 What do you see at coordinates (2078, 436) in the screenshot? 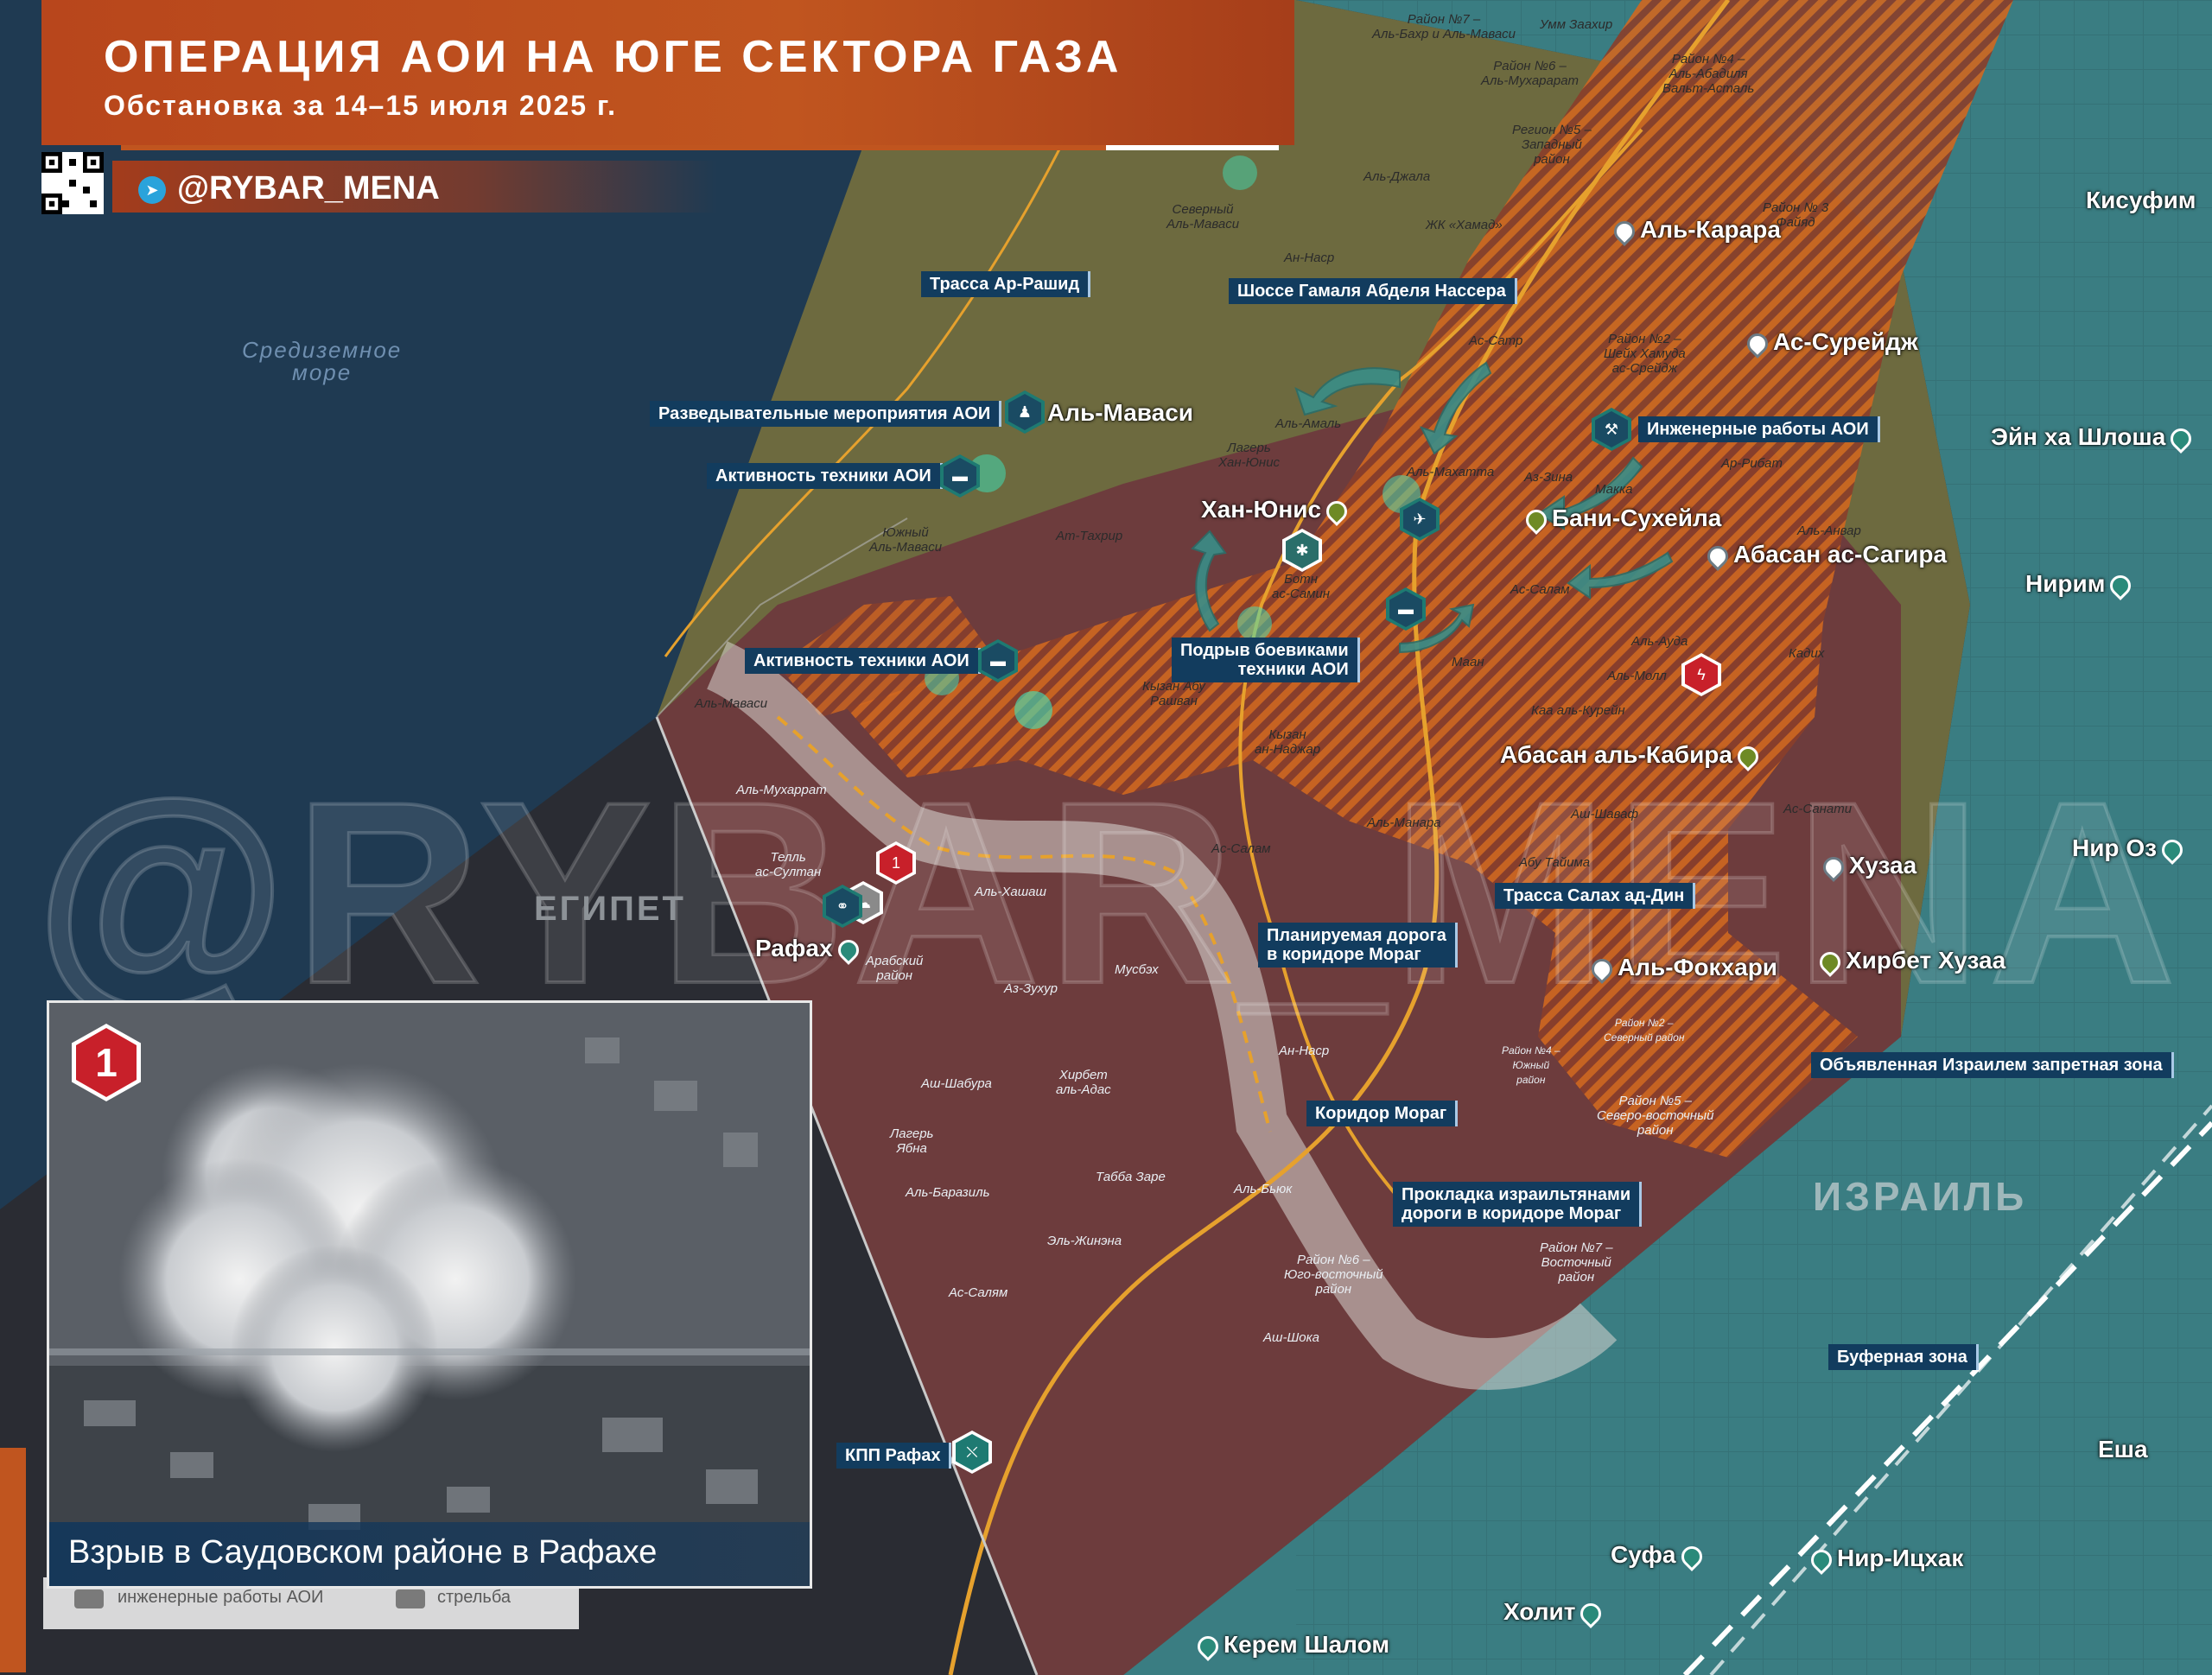
I see `place-label: Эйн ха Шлоша` at bounding box center [2078, 436].